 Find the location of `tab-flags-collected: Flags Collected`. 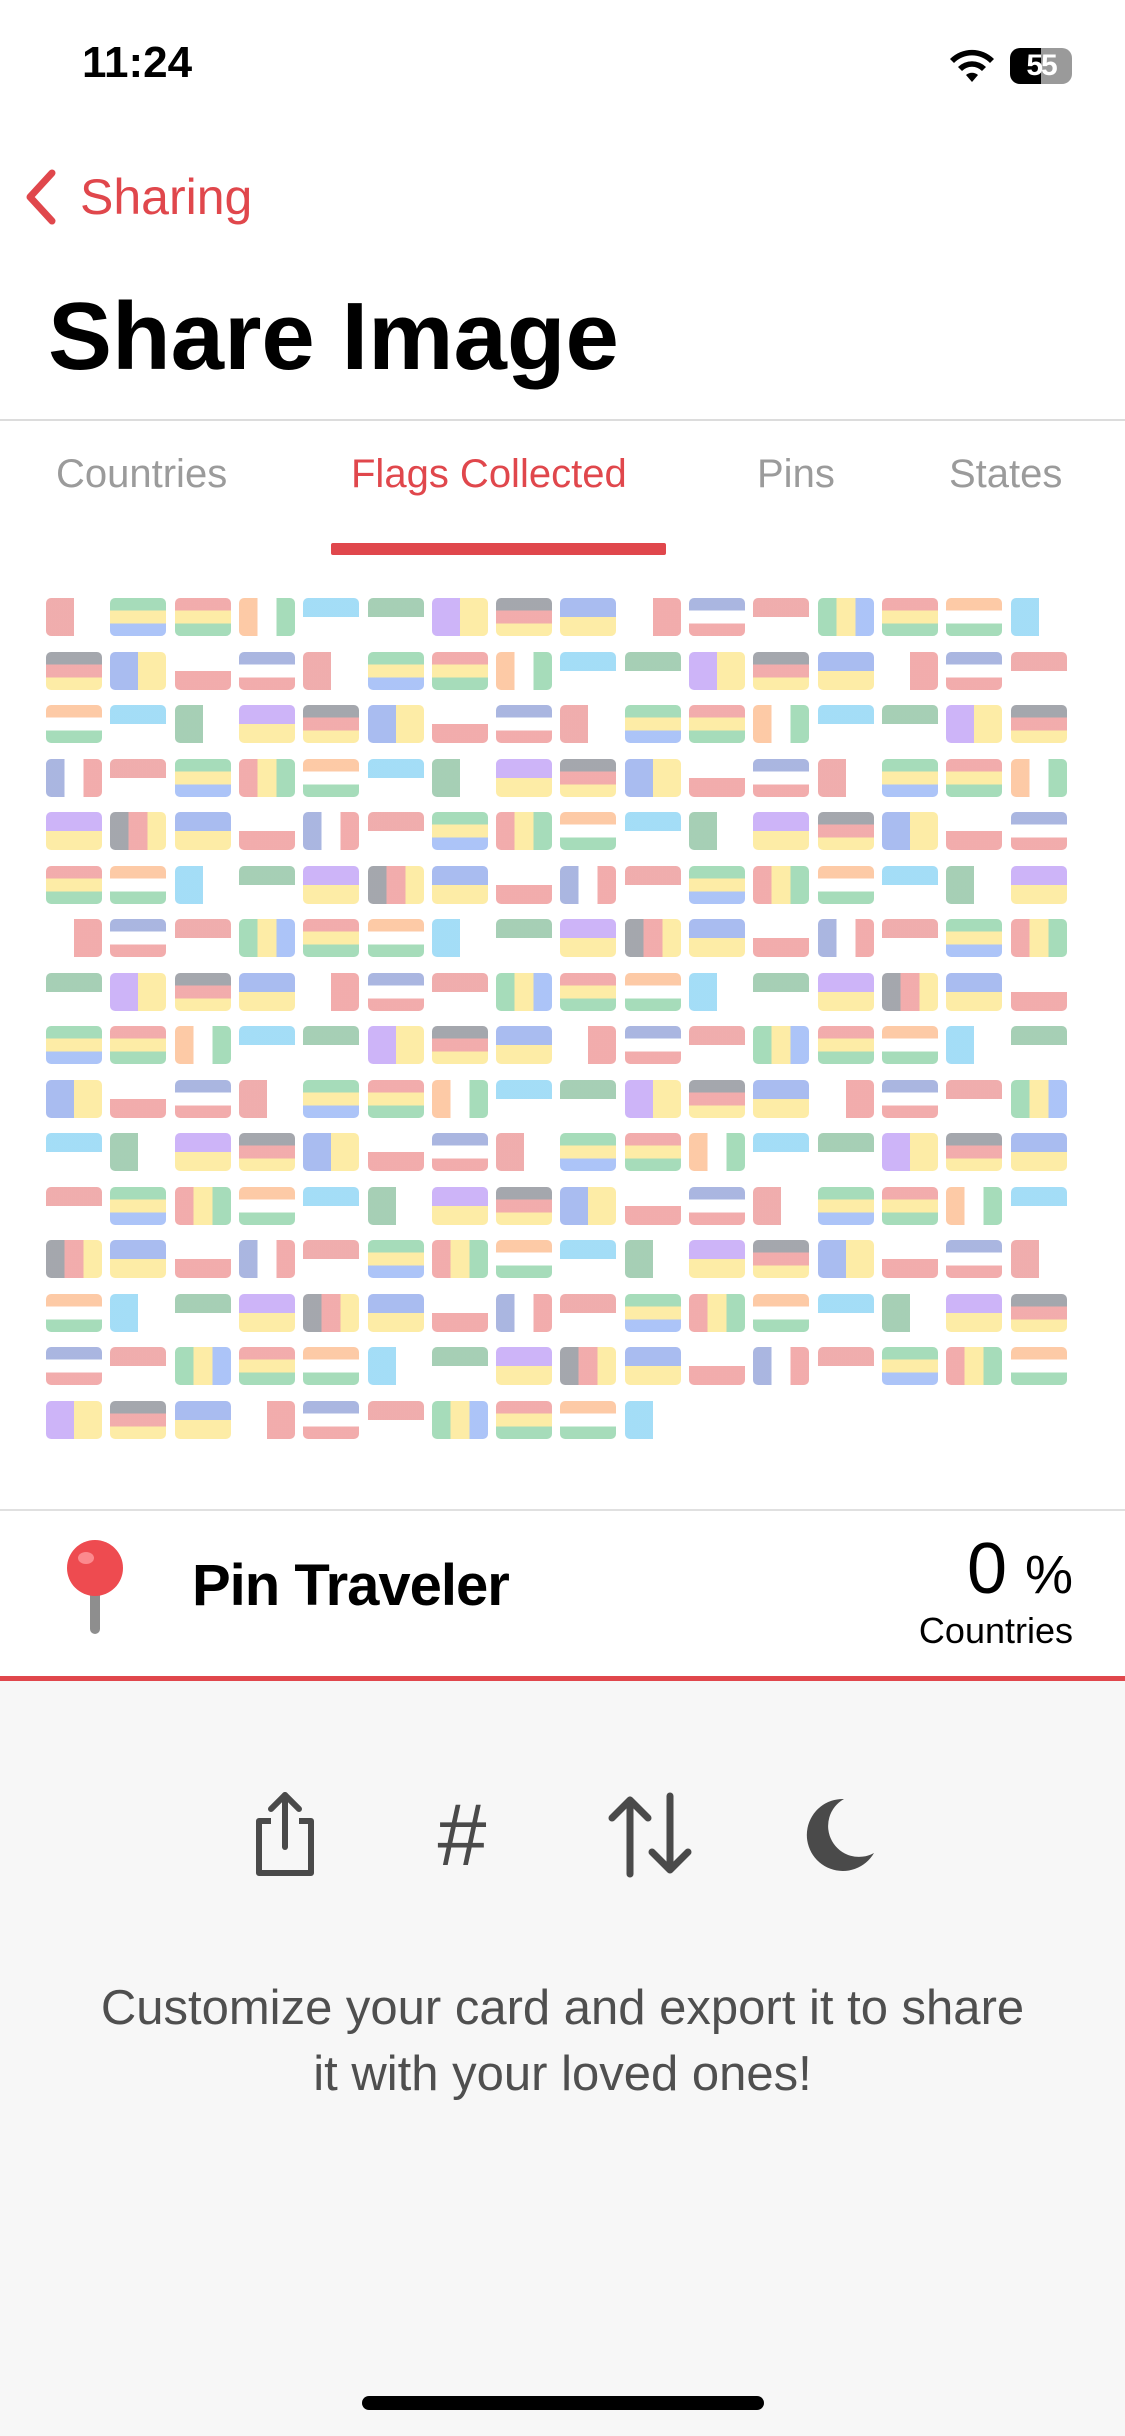

tab-flags-collected: Flags Collected is located at coordinates (489, 474).